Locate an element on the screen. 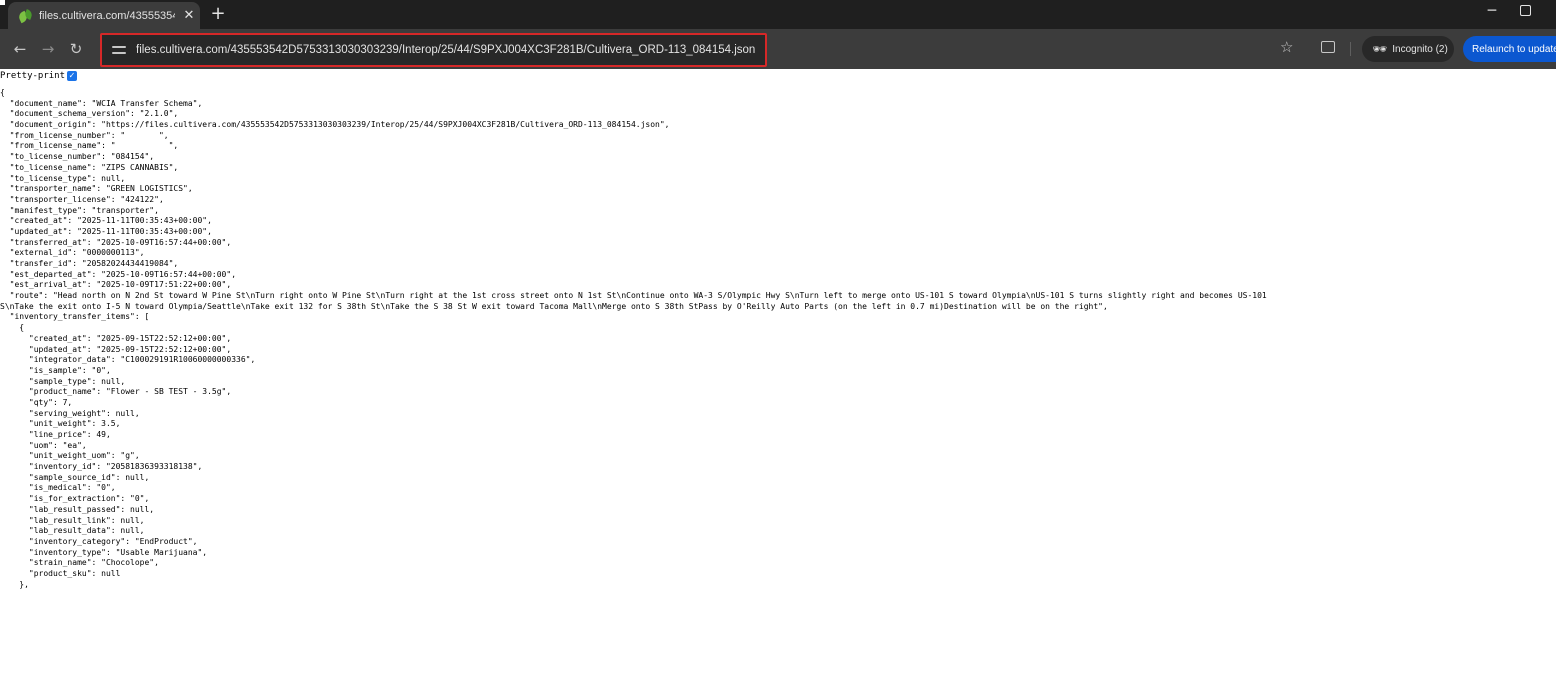 The height and width of the screenshot is (673, 1556). json-line: "from_license_number": " ", is located at coordinates (84, 135).